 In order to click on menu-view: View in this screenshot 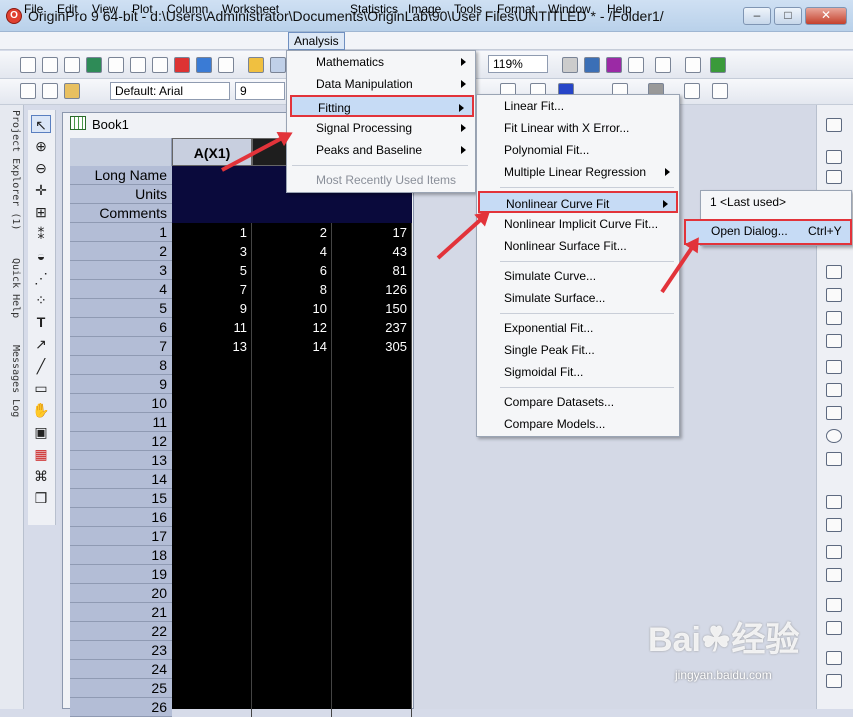, I will do `click(105, 9)`.